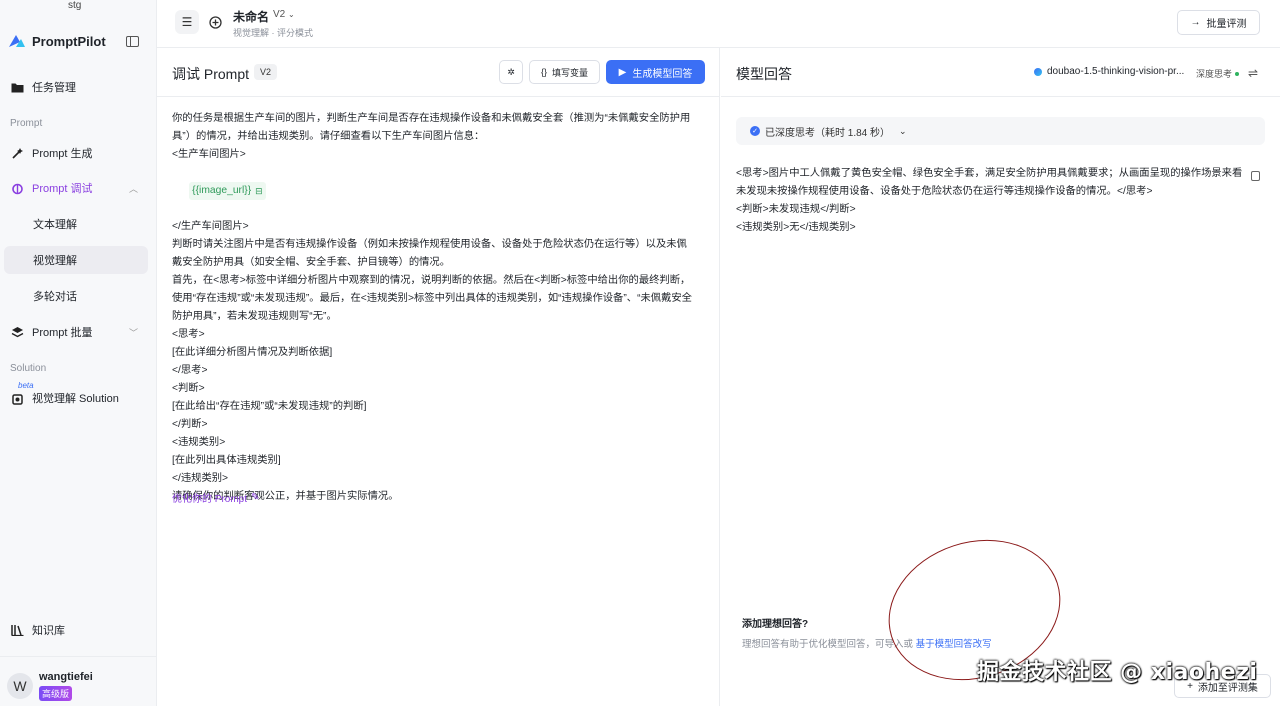 Image resolution: width=1280 pixels, height=706 pixels. Describe the element at coordinates (17, 188) in the screenshot. I see `debug-icon` at that location.